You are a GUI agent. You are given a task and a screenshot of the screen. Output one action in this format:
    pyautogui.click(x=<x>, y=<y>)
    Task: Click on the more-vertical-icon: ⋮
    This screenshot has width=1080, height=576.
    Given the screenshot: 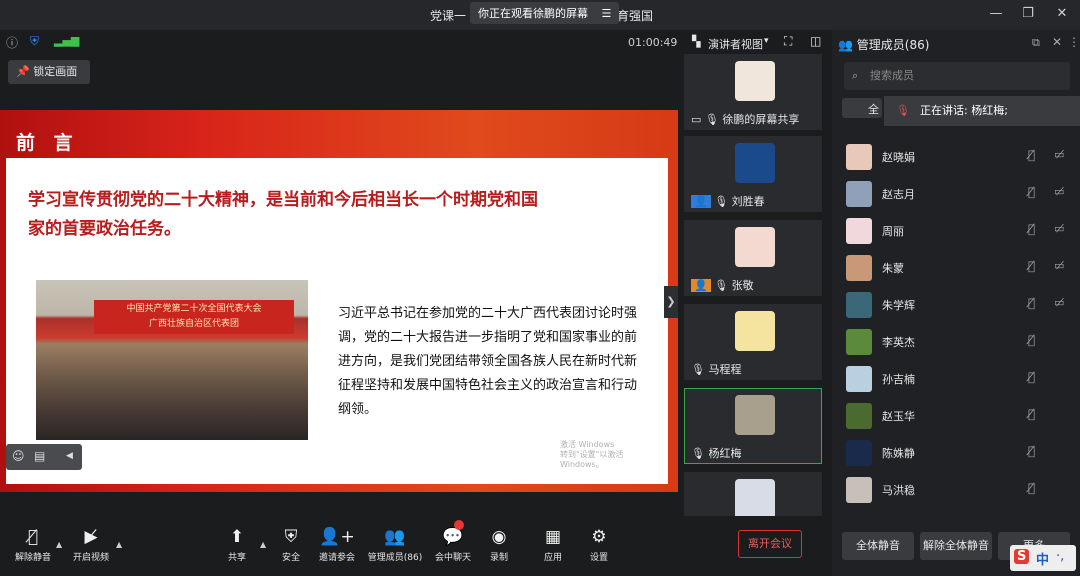 What is the action you would take?
    pyautogui.click(x=1074, y=42)
    